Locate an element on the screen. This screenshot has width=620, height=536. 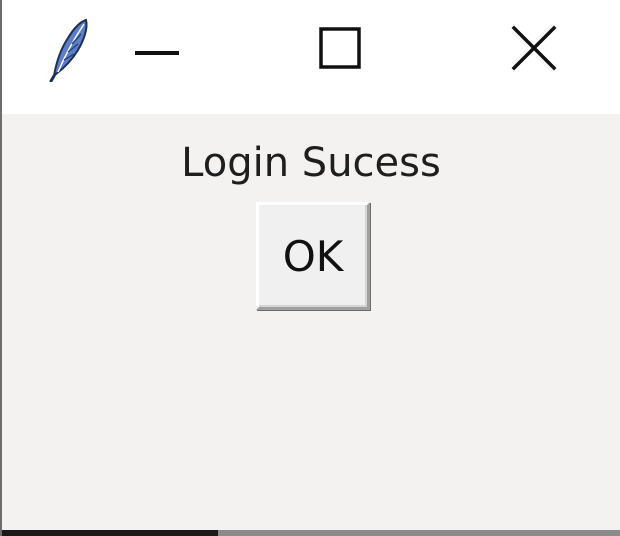
minimize-icon is located at coordinates (157, 50).